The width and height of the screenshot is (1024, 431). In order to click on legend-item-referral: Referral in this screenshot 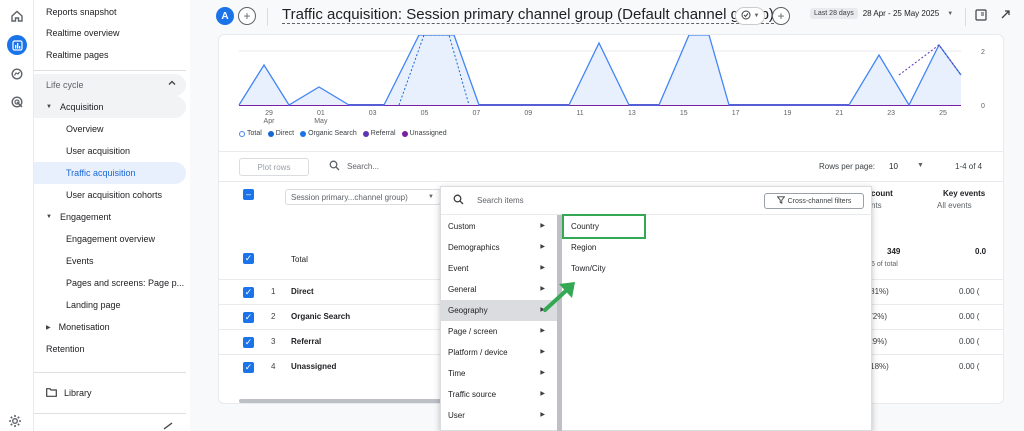, I will do `click(379, 133)`.